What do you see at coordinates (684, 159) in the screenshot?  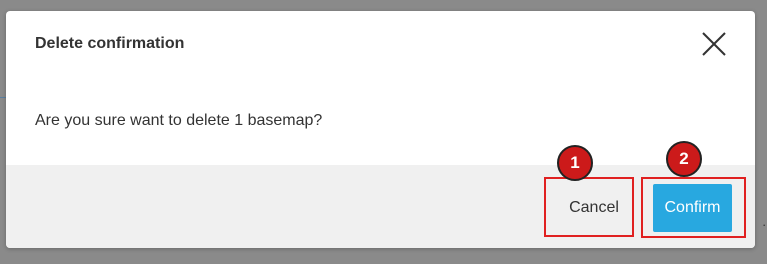 I see `step-badge-2: 2` at bounding box center [684, 159].